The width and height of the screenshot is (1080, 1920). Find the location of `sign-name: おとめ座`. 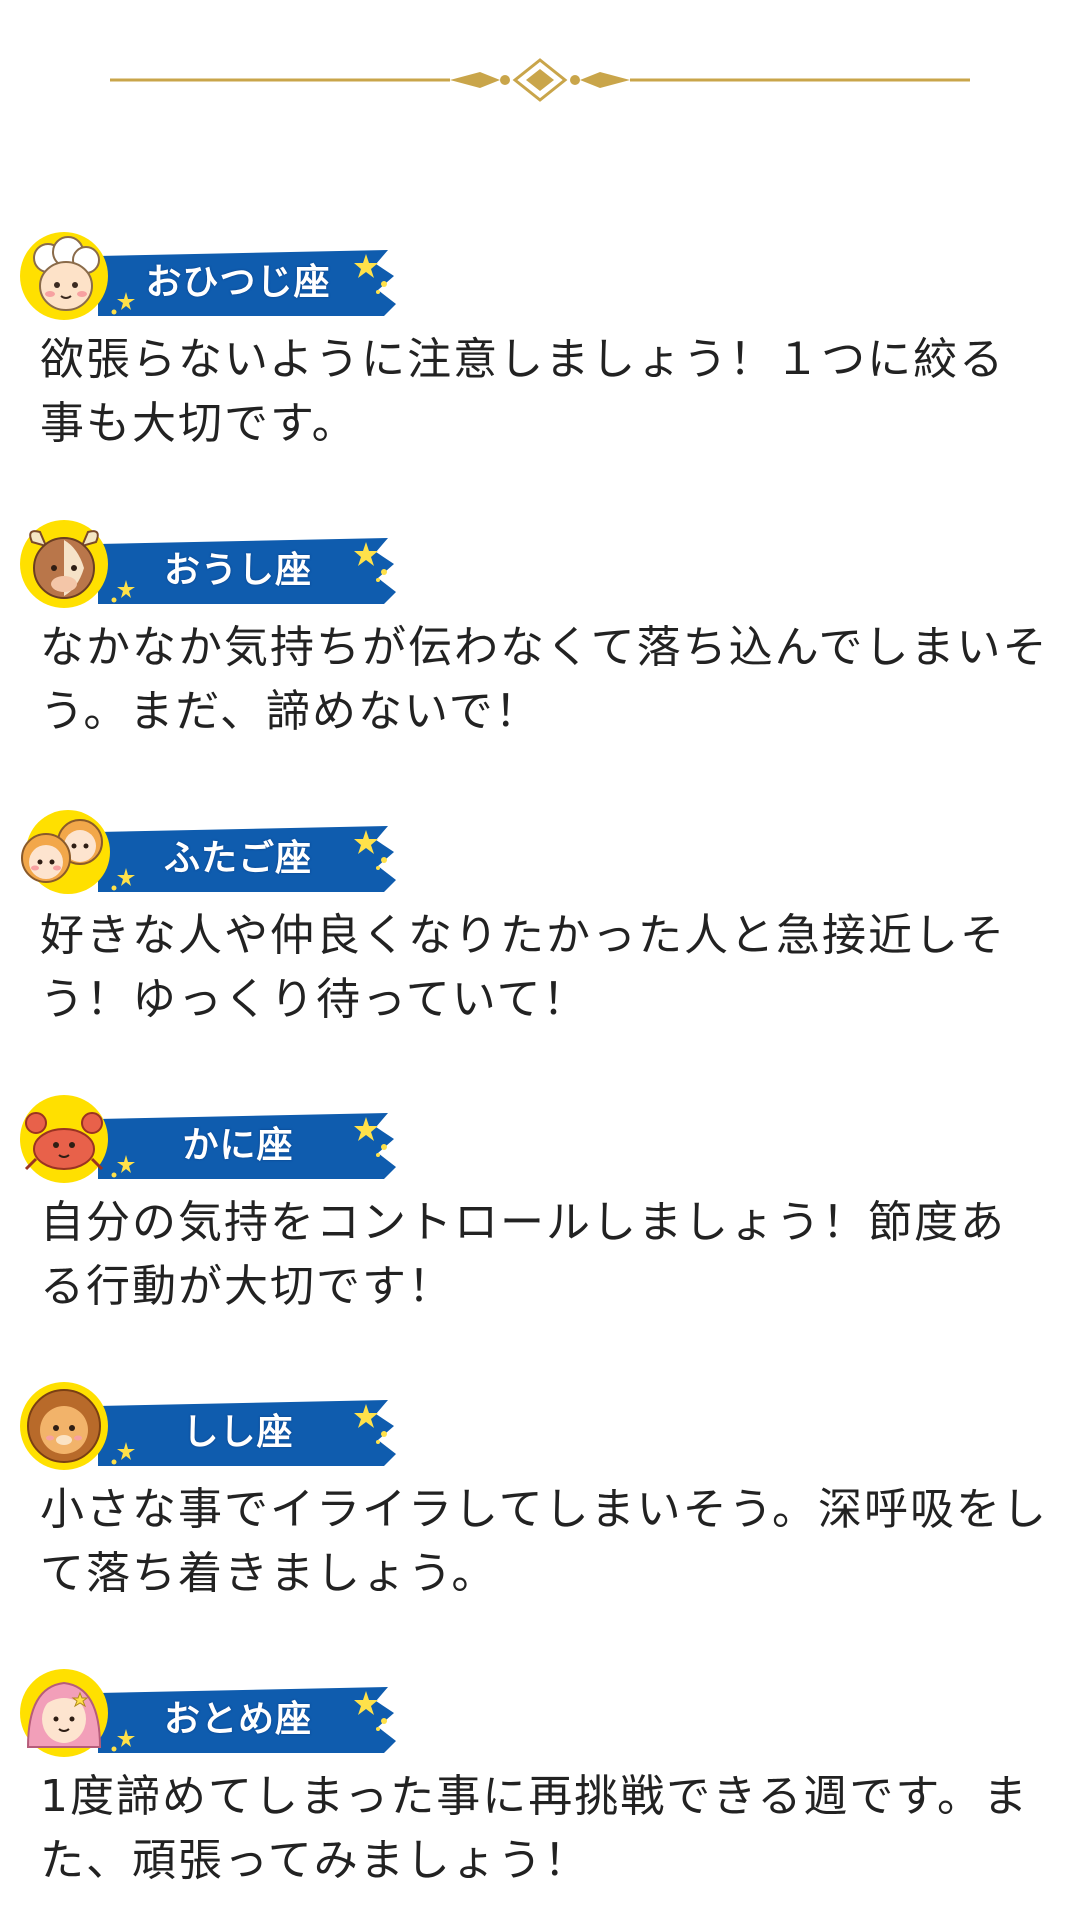

sign-name: おとめ座 is located at coordinates (237, 1719).